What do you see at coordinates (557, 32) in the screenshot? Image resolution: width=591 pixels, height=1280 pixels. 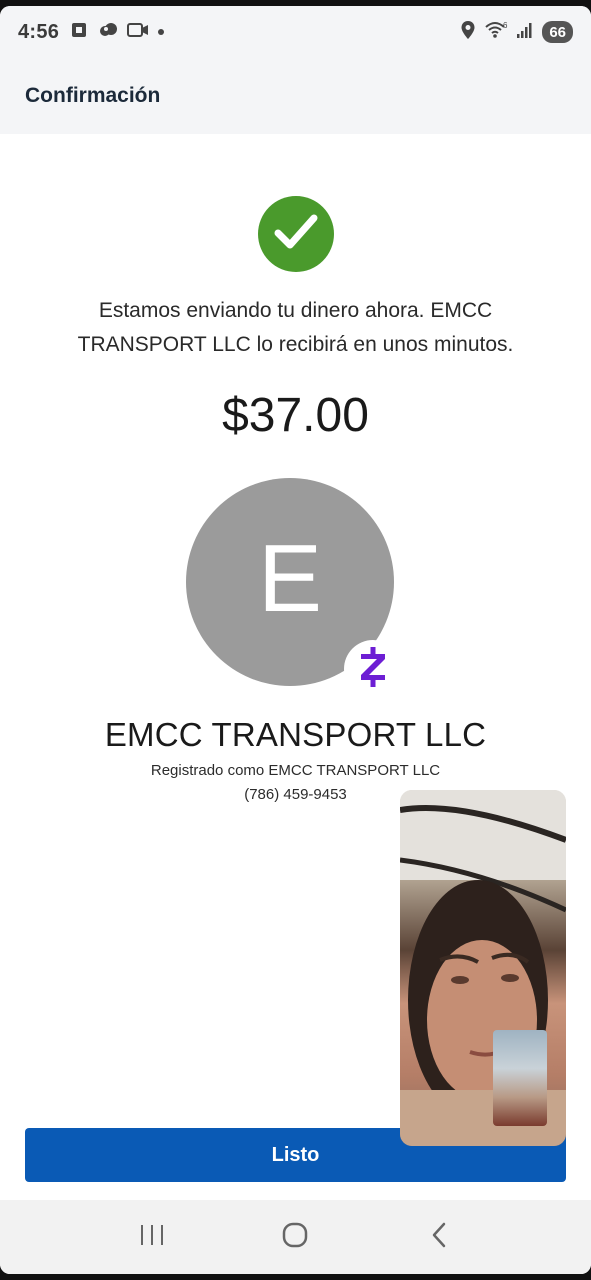 I see `battery-indicator: 66` at bounding box center [557, 32].